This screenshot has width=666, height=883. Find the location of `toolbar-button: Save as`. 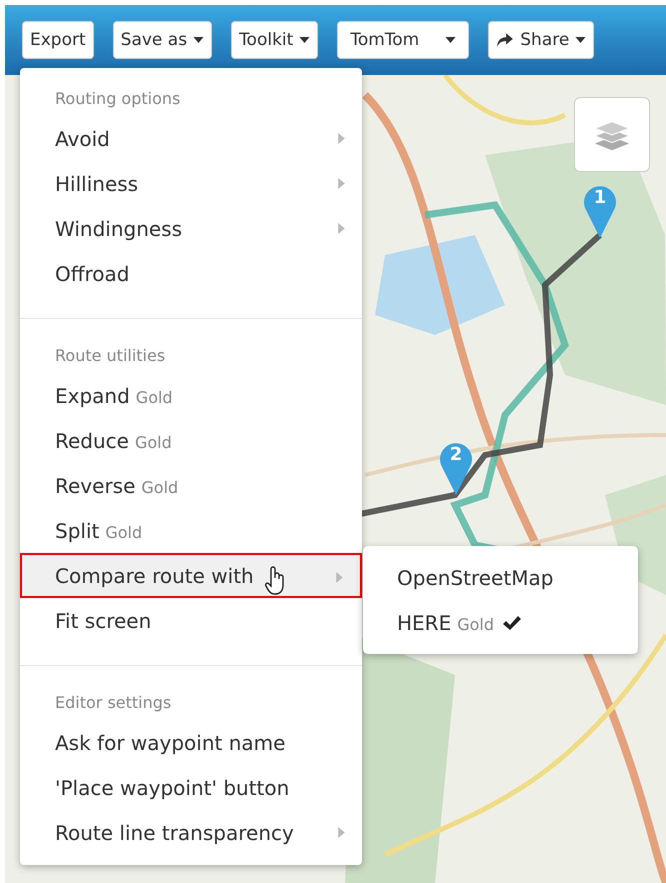

toolbar-button: Save as is located at coordinates (162, 40).